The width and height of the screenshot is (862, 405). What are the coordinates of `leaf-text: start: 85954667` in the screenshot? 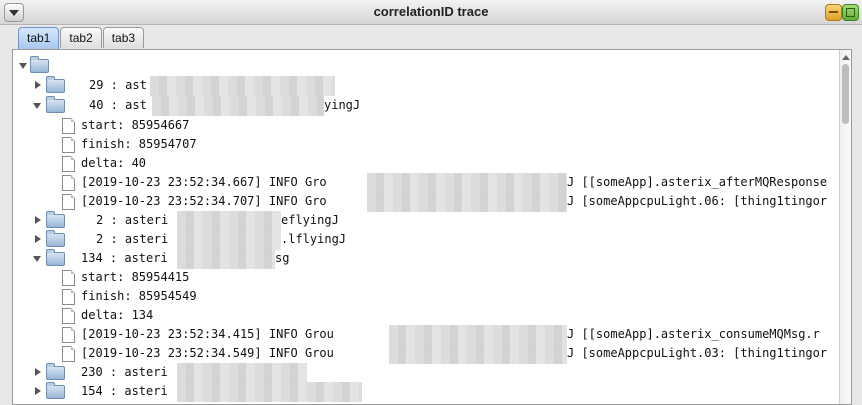 It's located at (135, 125).